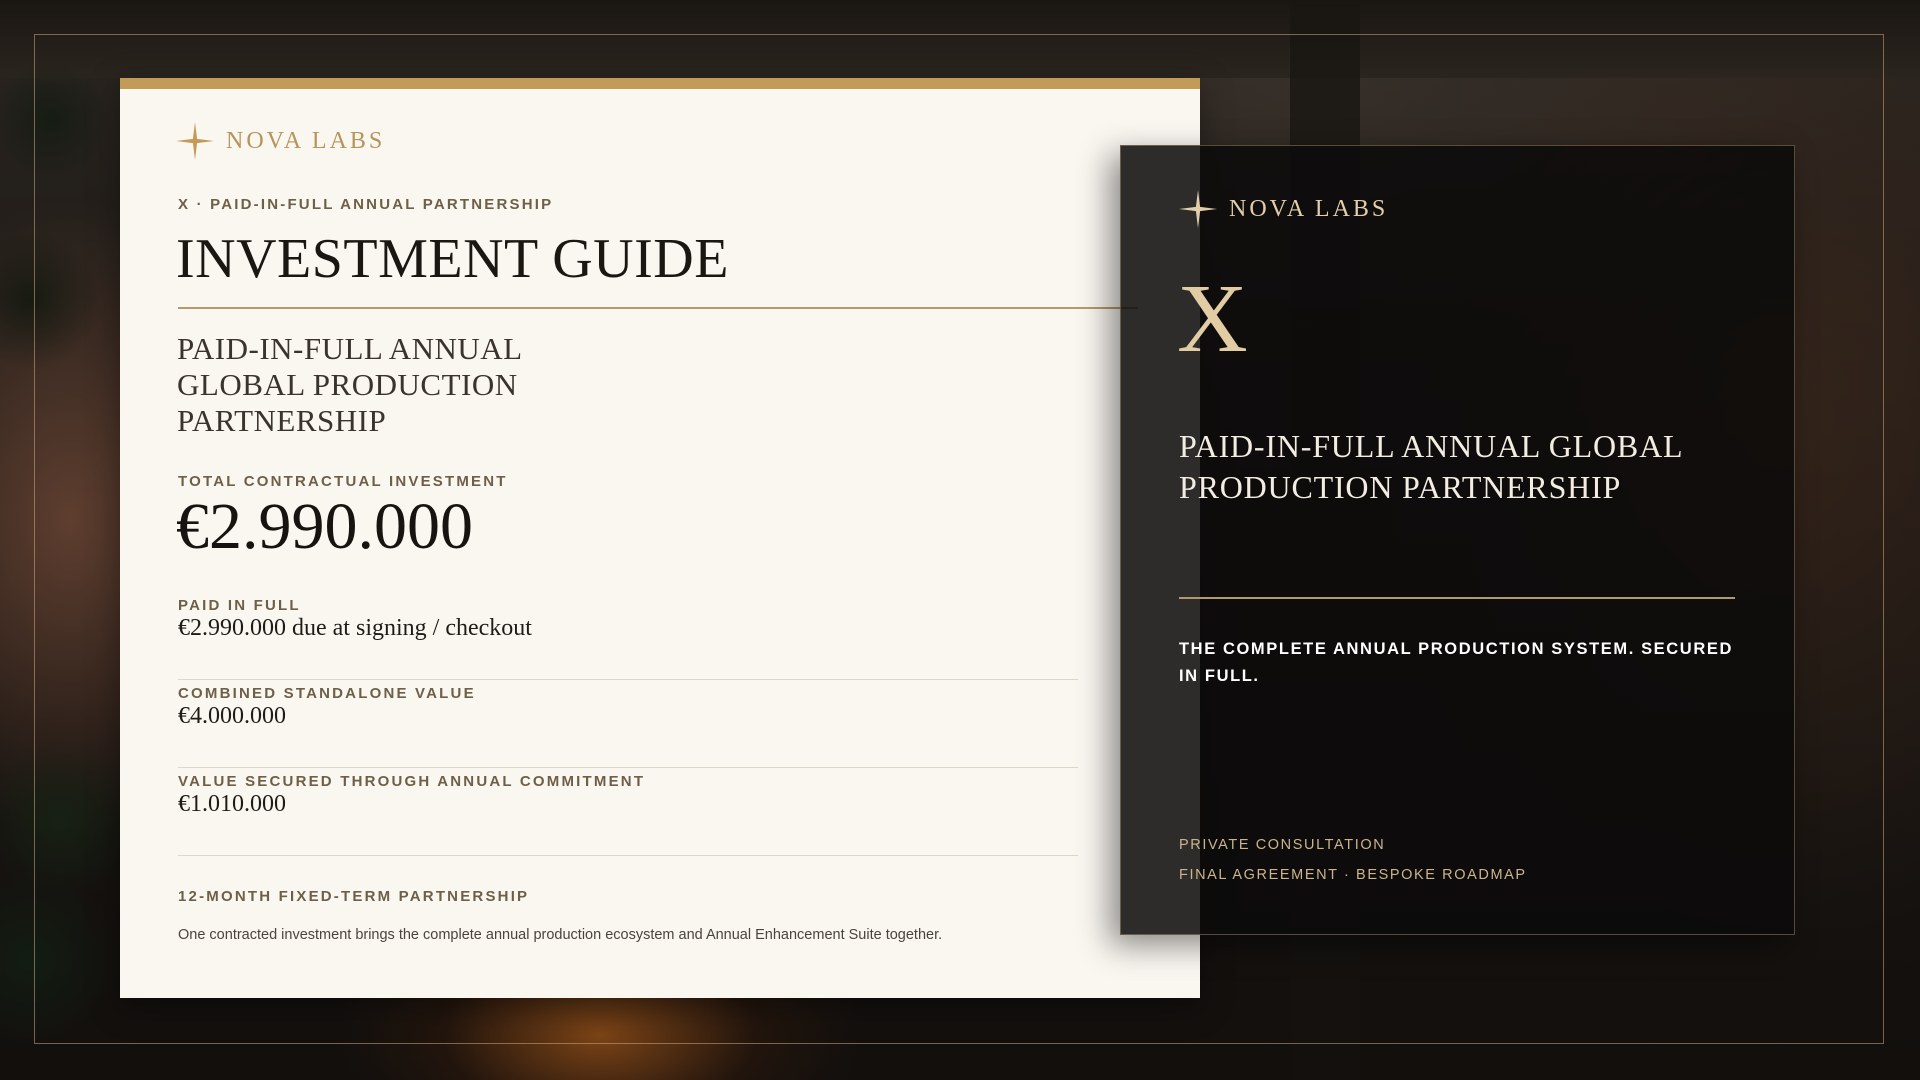  What do you see at coordinates (366, 204) in the screenshot?
I see `guide-eyebrow: X · PAID-IN-FULL ANNUAL PARTNERSHIP` at bounding box center [366, 204].